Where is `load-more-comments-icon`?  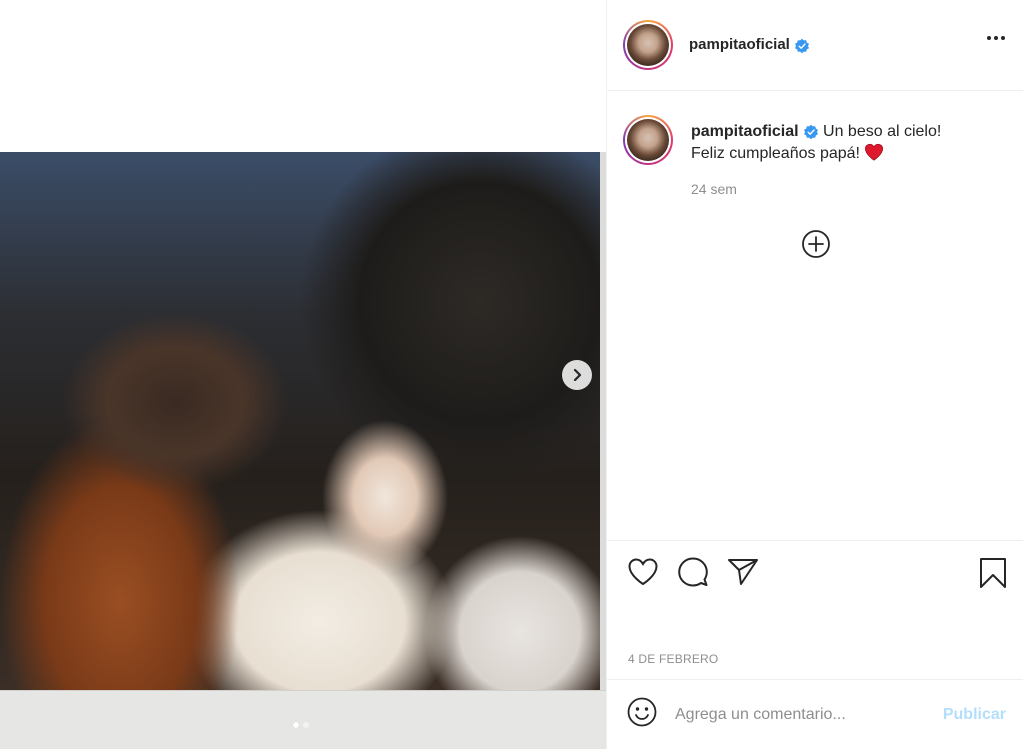
load-more-comments-icon is located at coordinates (816, 244).